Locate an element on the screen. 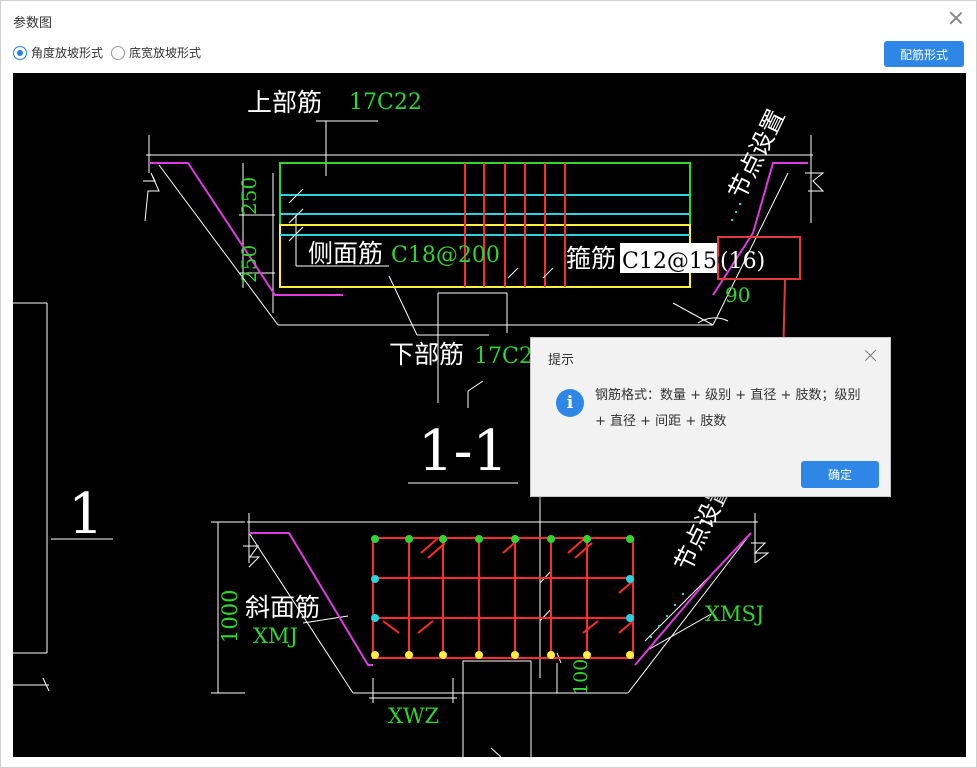 The height and width of the screenshot is (768, 977). lower-rebar-dots is located at coordinates (502, 597).